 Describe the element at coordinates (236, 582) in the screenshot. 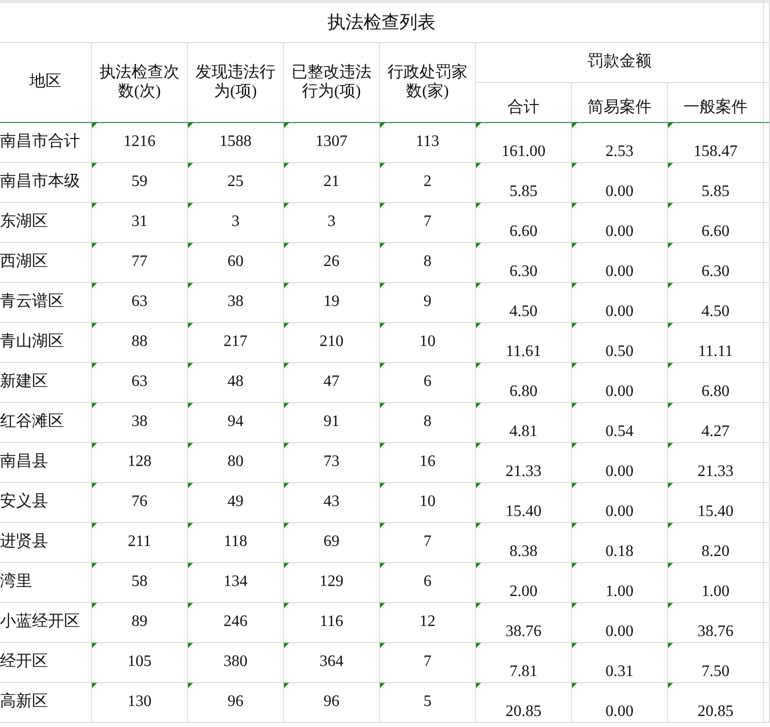

I see `table-cell: 134` at that location.